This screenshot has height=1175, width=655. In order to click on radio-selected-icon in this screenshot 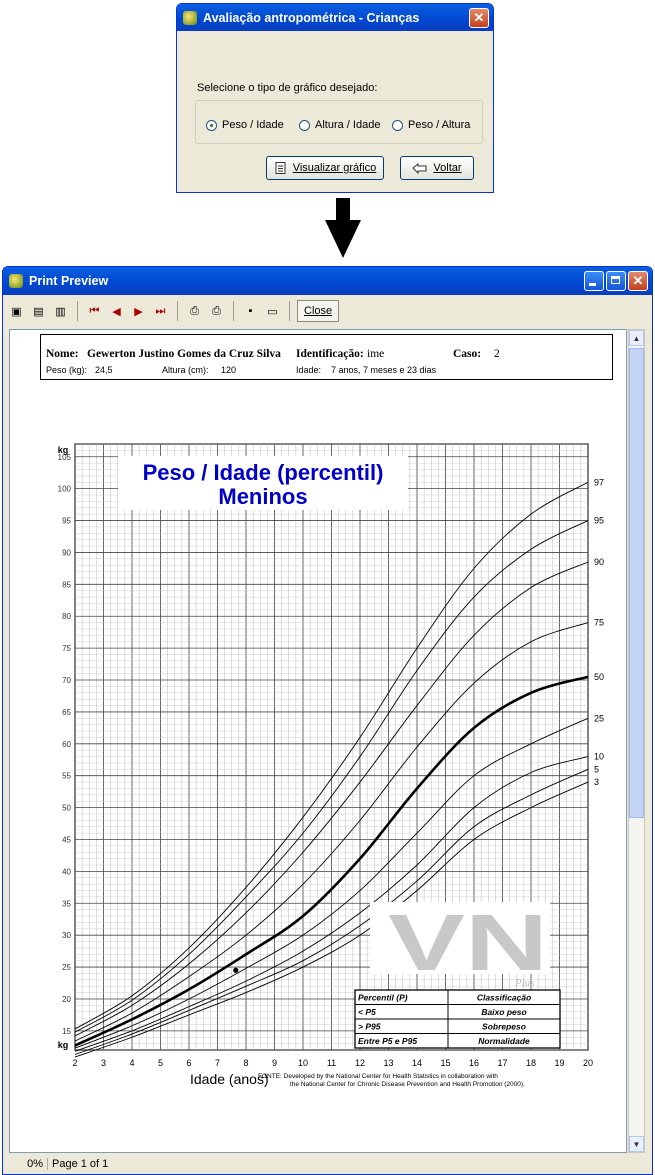, I will do `click(211, 125)`.